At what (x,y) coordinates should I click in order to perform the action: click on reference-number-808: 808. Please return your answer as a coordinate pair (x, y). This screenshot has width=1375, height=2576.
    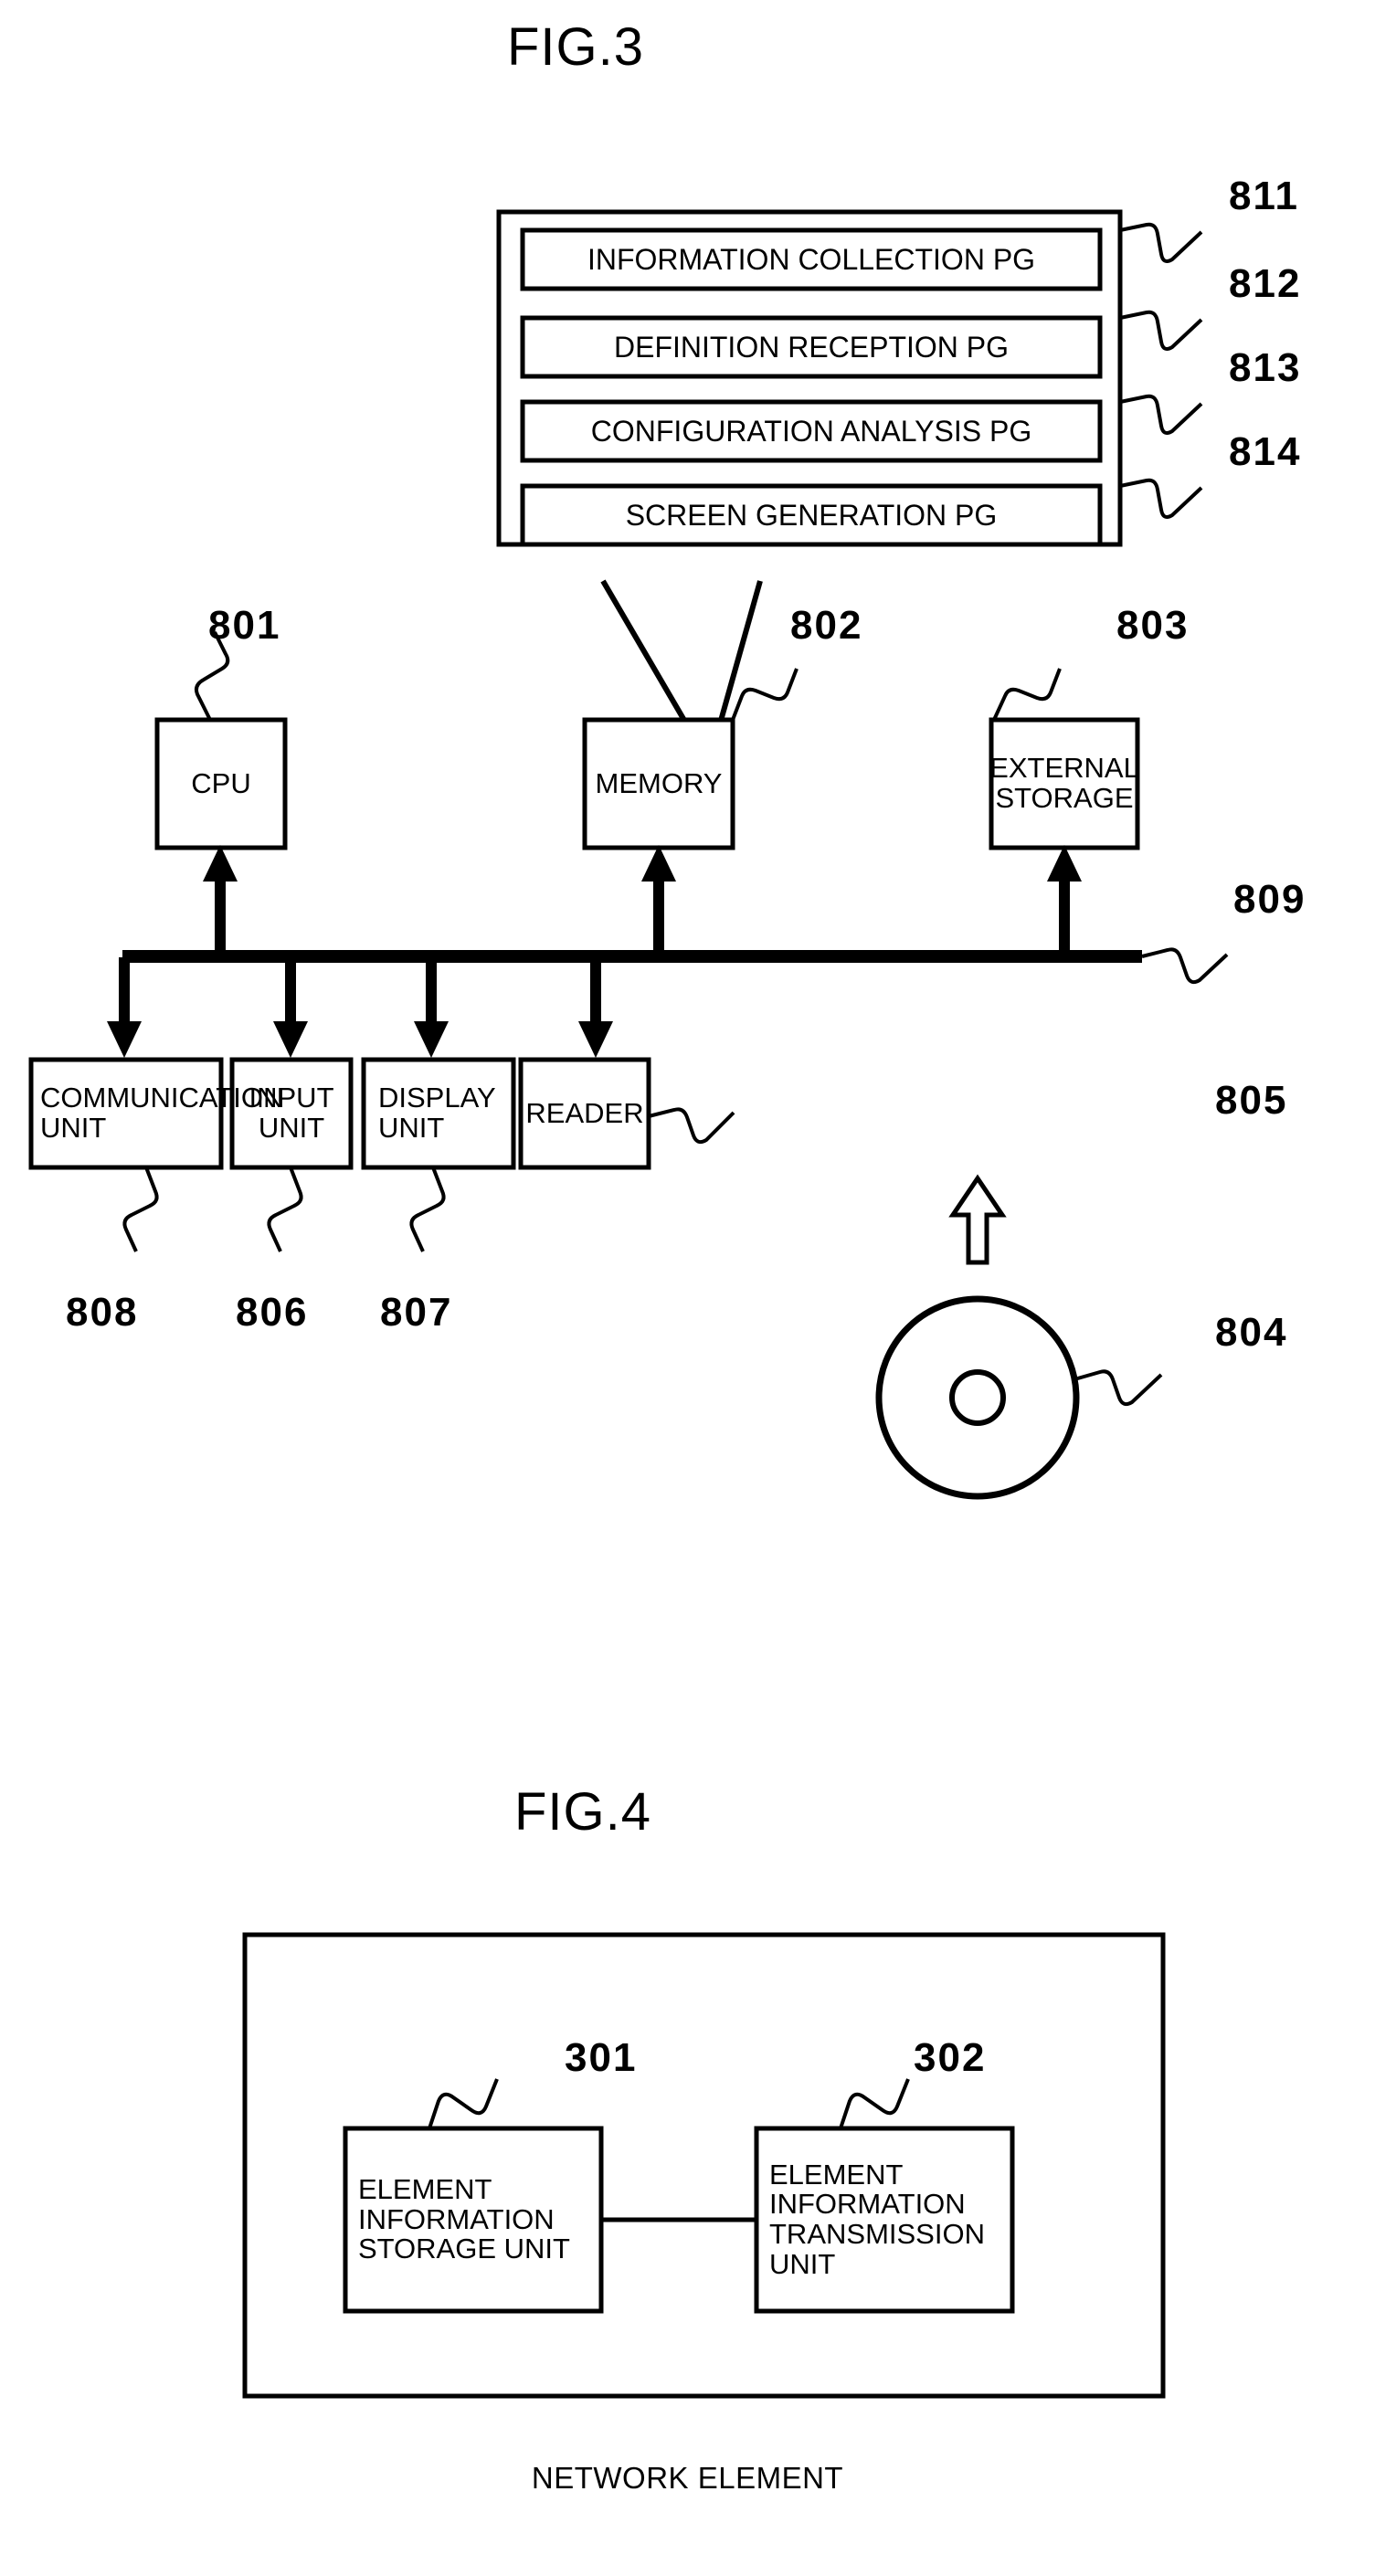
    Looking at the image, I should click on (102, 1312).